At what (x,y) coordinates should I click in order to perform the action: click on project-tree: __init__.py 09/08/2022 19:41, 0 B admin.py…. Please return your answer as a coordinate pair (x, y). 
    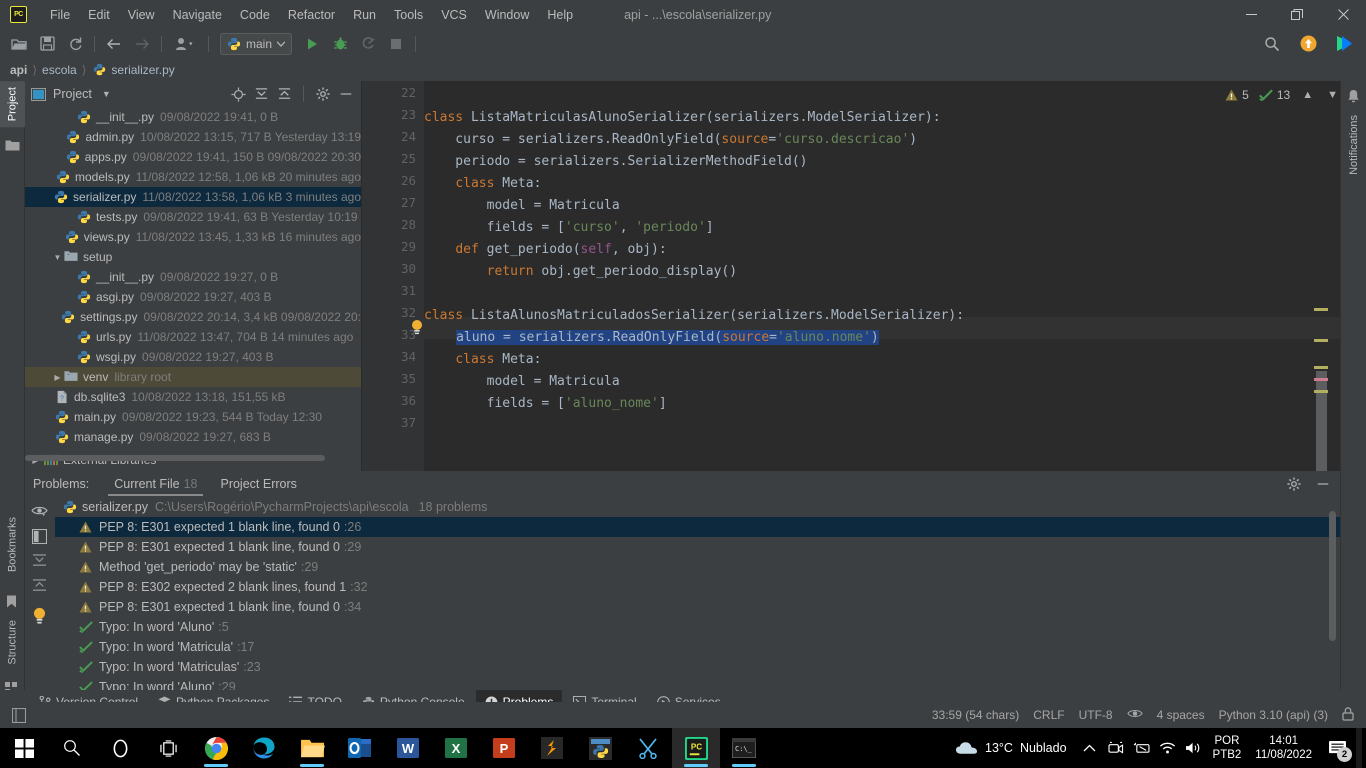
    Looking at the image, I should click on (193, 284).